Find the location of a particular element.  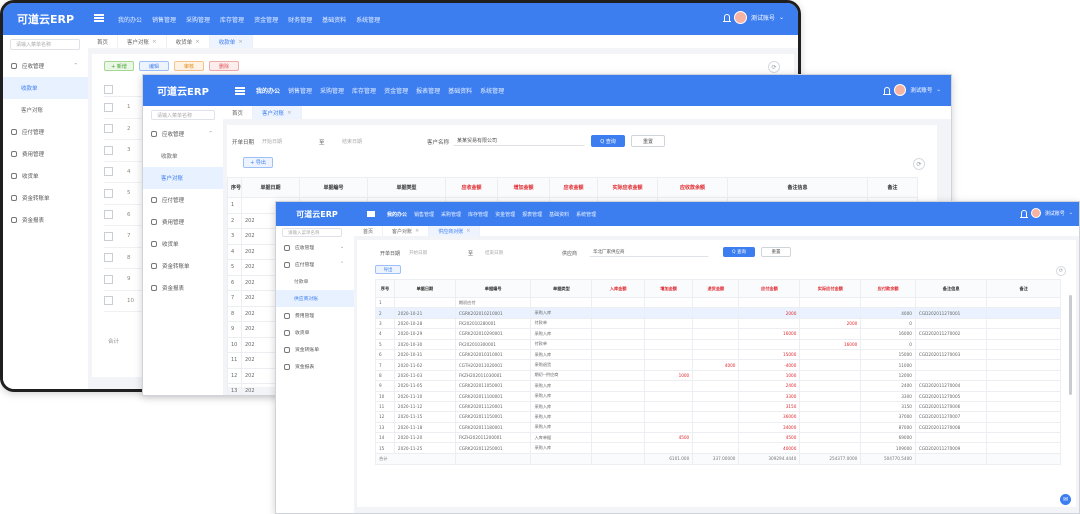

nav-item: 财务管理 is located at coordinates (300, 19).